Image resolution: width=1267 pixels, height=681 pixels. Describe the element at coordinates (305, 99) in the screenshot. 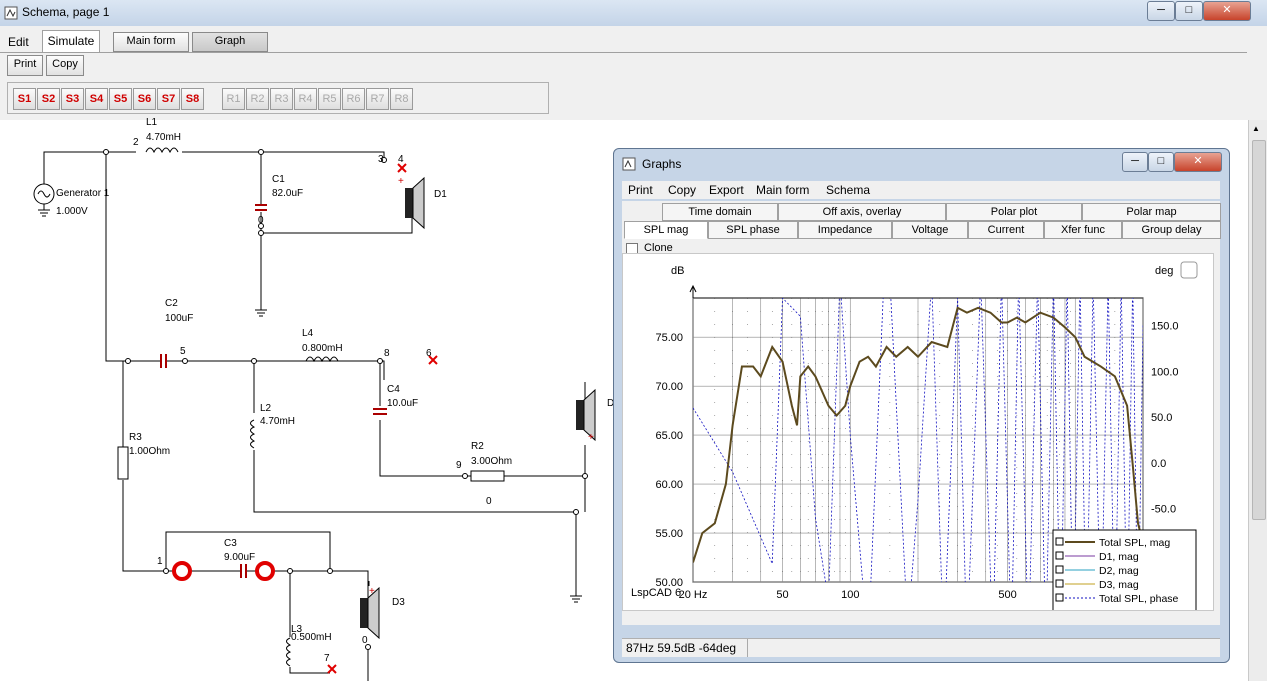

I see `result-button-r4: R4` at that location.